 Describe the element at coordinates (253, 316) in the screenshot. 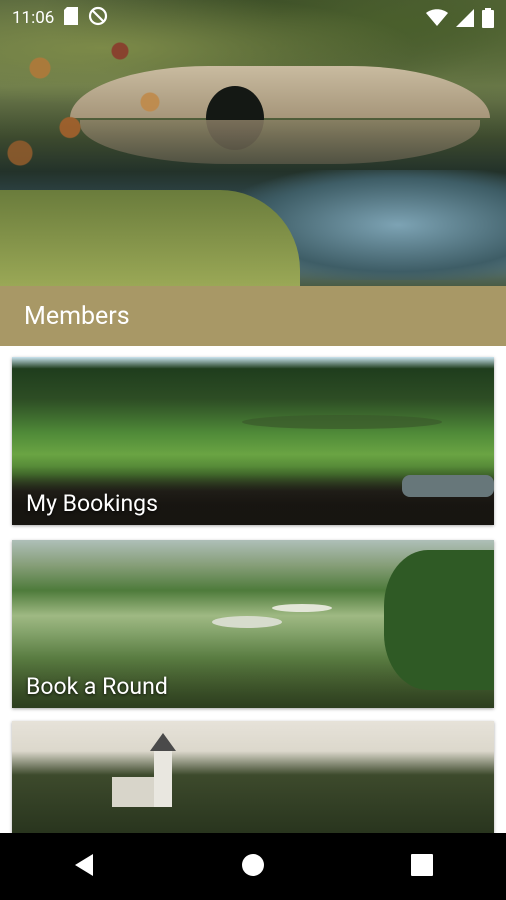

I see `section-header: Members` at that location.